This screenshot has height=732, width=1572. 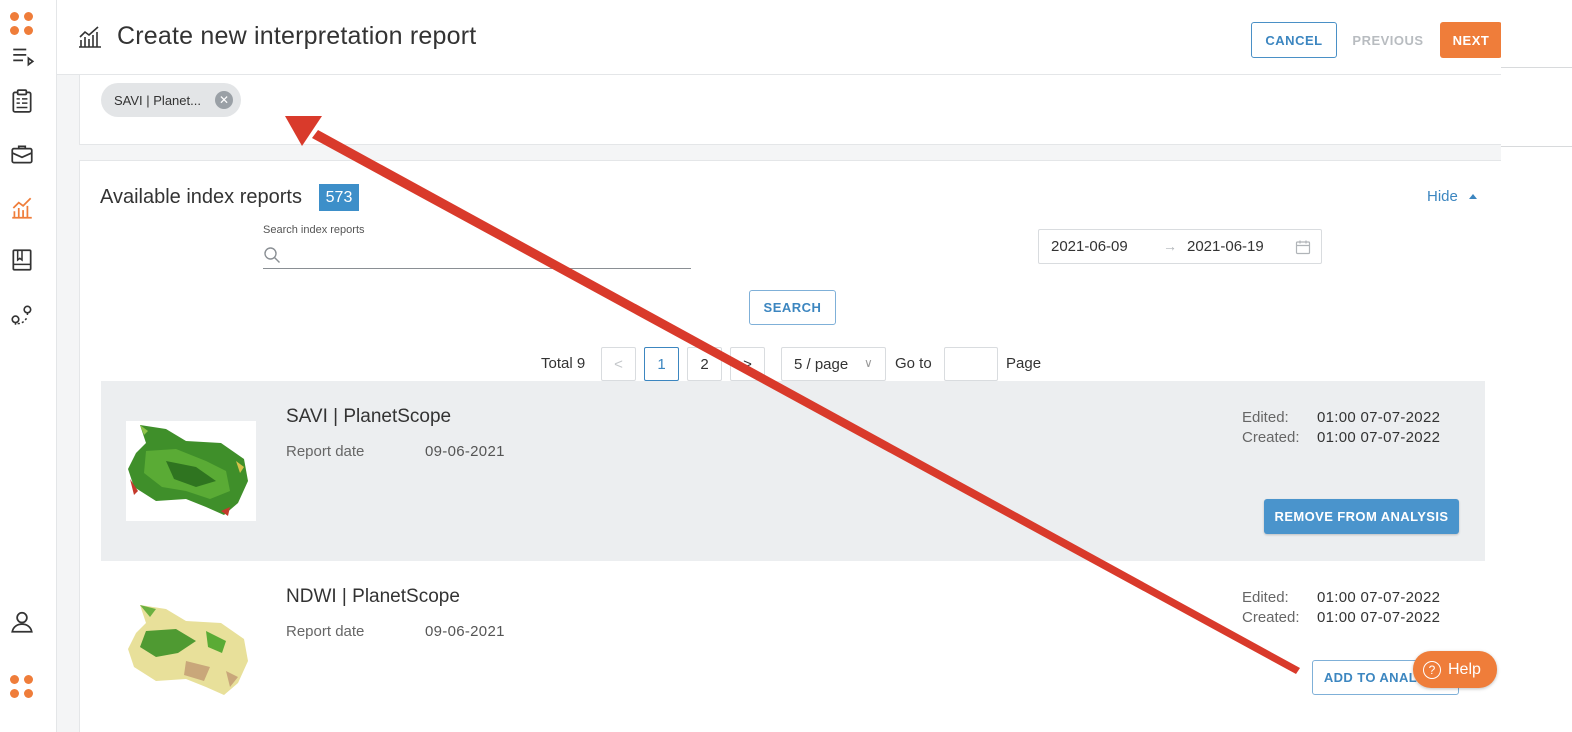 I want to click on help-button: ? Help, so click(x=1455, y=669).